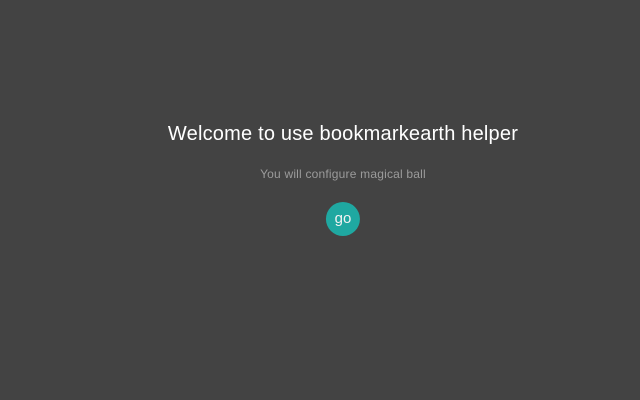  I want to click on welcome-subtitle: You will configure magical ball, so click(343, 174).